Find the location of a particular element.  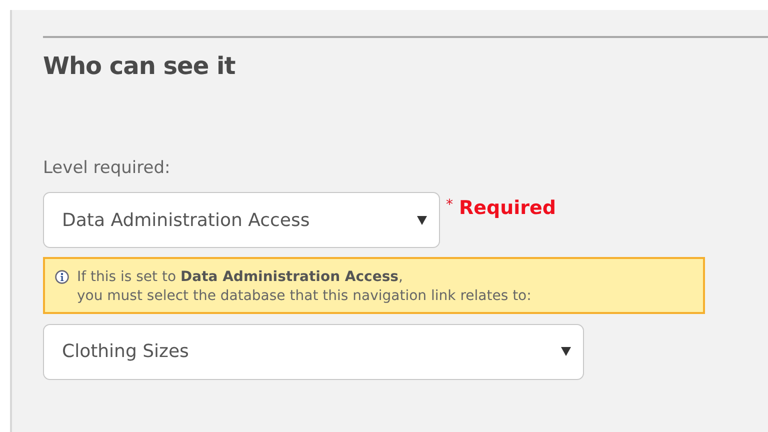

required-asterisk: * is located at coordinates (449, 205).